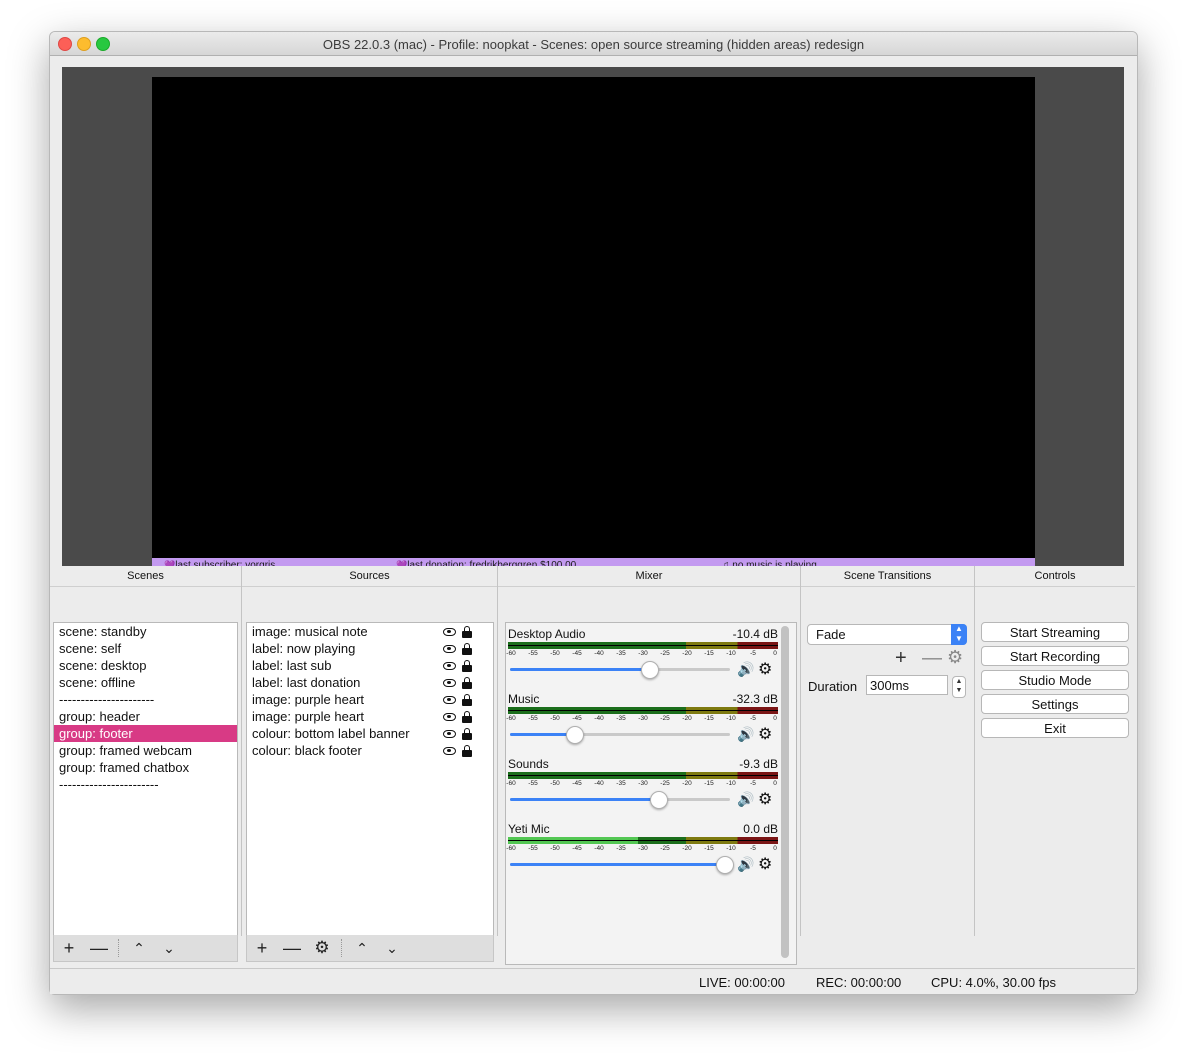 The width and height of the screenshot is (1184, 1061). What do you see at coordinates (1055, 680) in the screenshot?
I see `studio-mode-button: Studio Mode` at bounding box center [1055, 680].